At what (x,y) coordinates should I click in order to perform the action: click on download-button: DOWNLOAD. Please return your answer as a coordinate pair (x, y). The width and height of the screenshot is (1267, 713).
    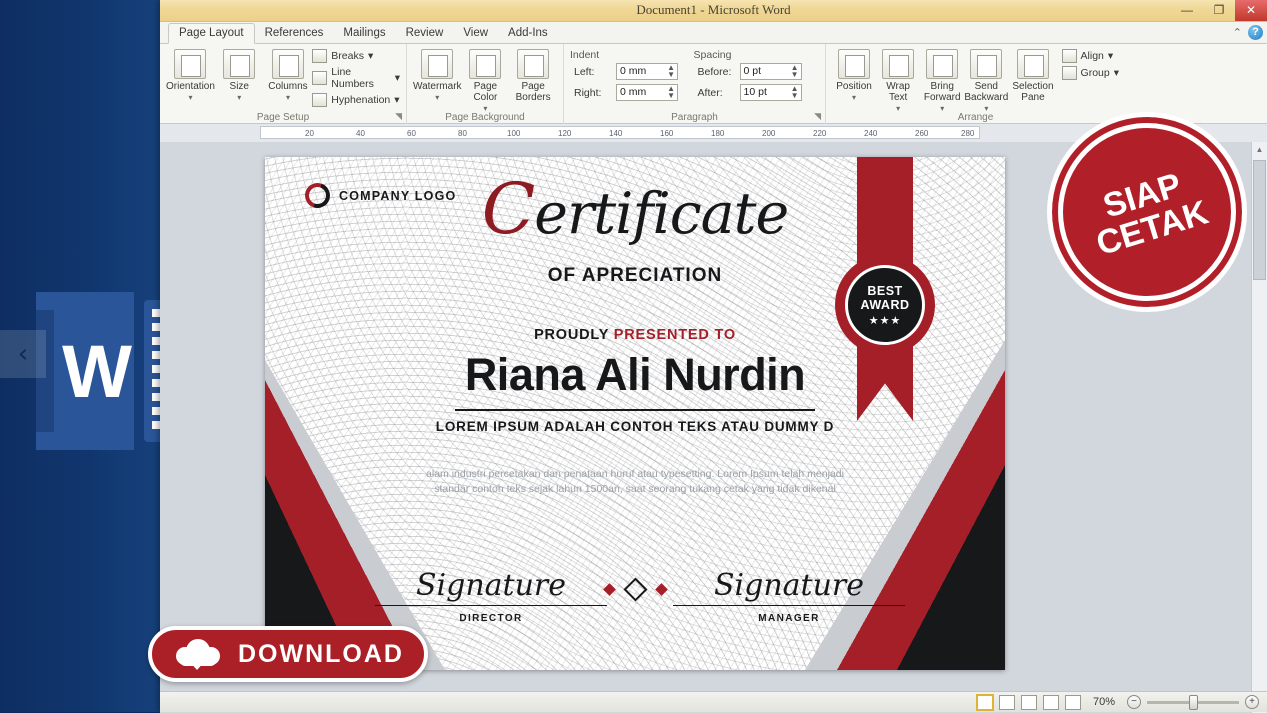
    Looking at the image, I should click on (288, 654).